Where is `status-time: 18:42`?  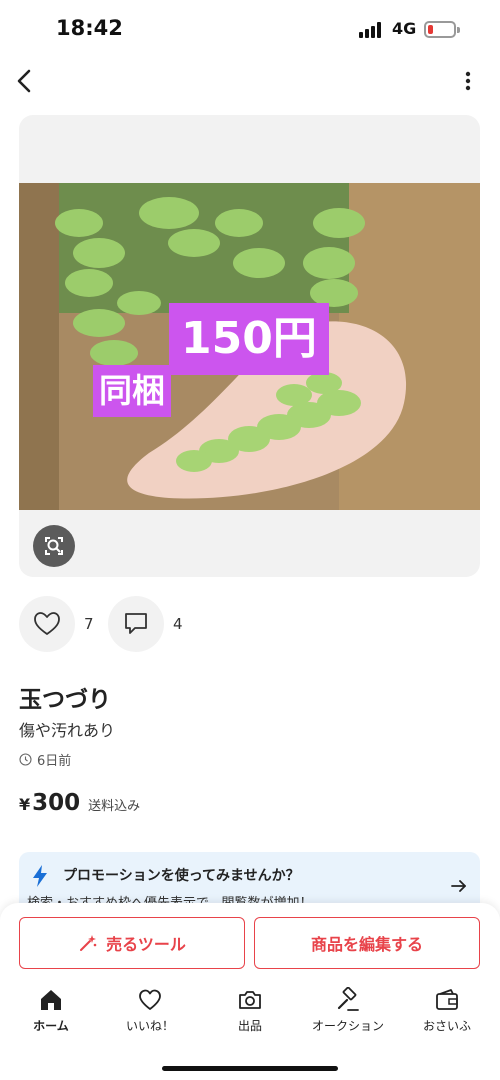
status-time: 18:42 is located at coordinates (89, 28).